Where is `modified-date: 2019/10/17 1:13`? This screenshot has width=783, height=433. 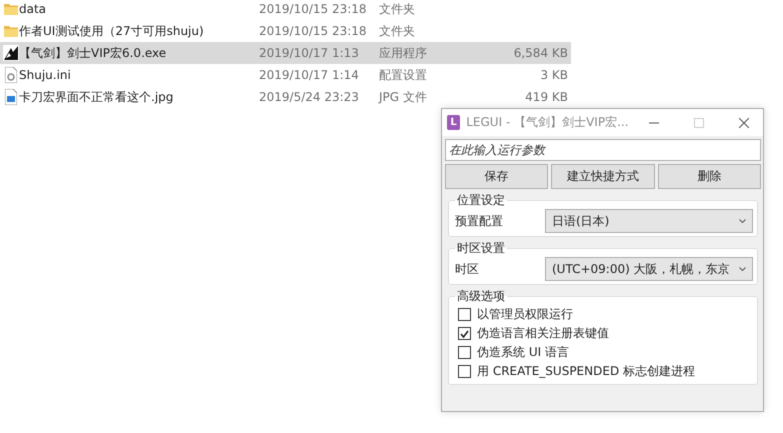 modified-date: 2019/10/17 1:13 is located at coordinates (309, 53).